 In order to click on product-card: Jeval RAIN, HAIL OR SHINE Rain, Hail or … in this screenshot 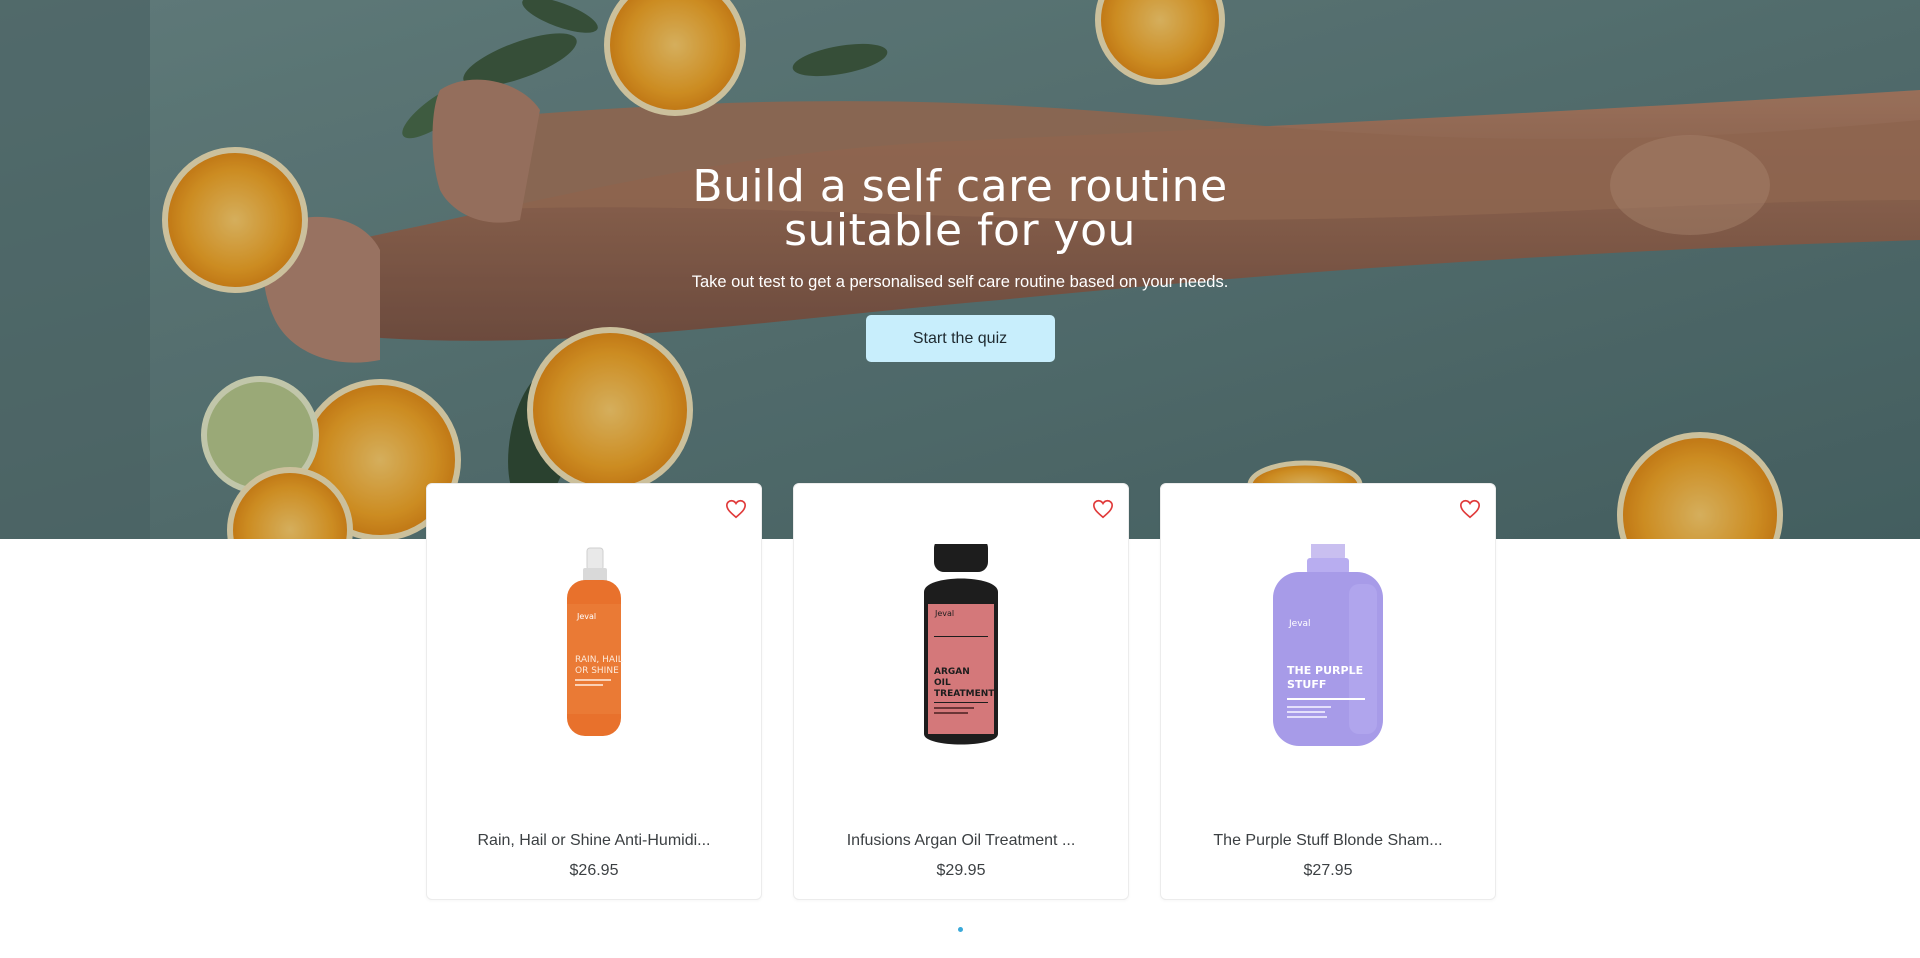, I will do `click(594, 691)`.